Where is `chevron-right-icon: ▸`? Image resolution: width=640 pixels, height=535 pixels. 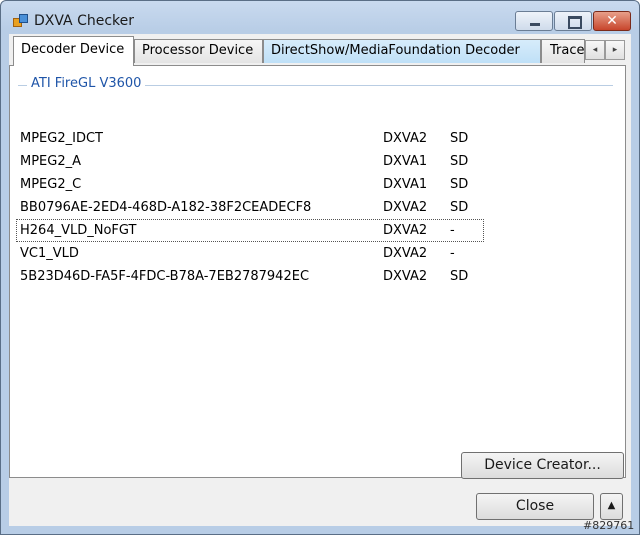
chevron-right-icon: ▸ is located at coordinates (615, 50).